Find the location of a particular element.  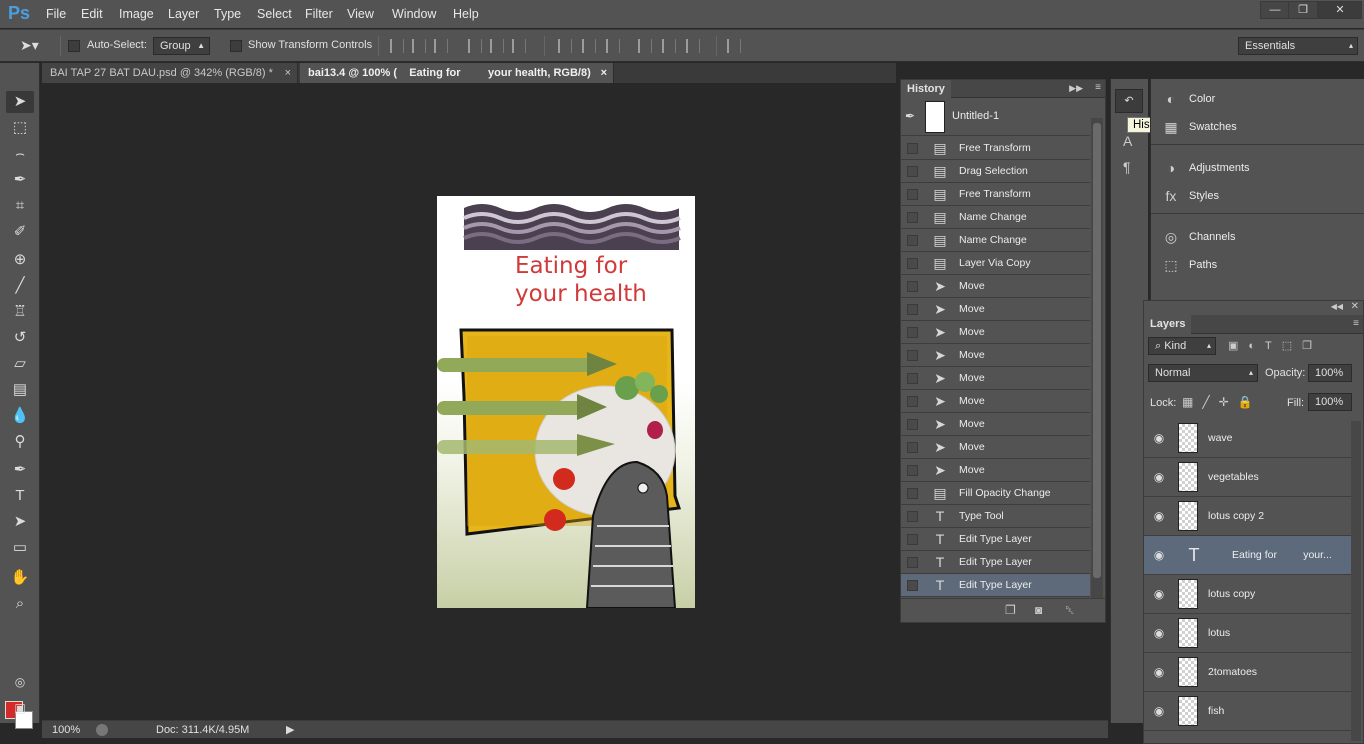

auto-align-icon is located at coordinates (734, 46).